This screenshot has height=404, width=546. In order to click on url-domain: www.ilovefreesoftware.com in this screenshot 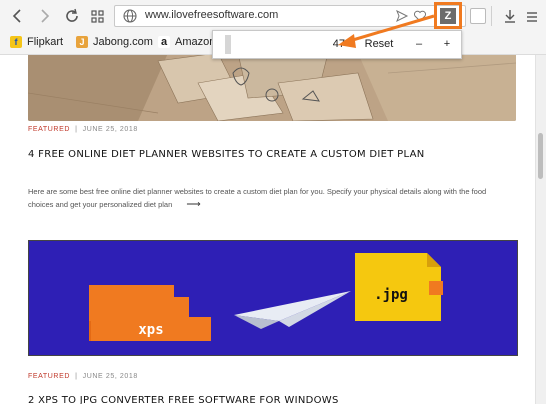, I will do `click(212, 15)`.